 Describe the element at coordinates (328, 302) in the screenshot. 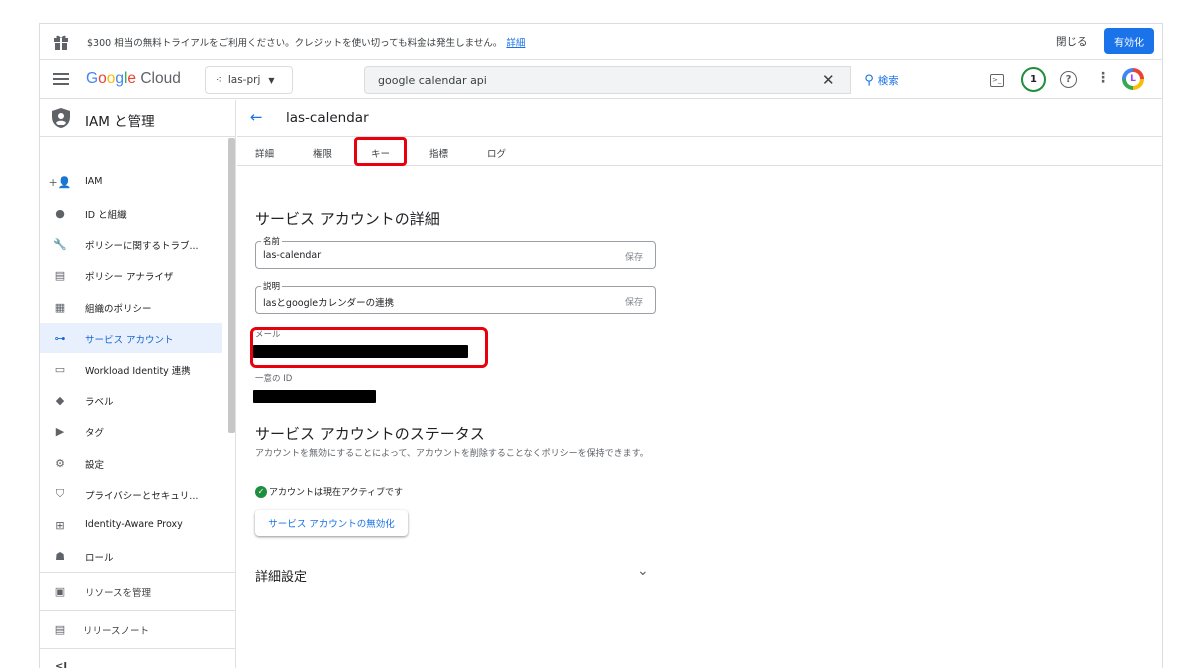

I see `description-field-value: lasとgoogleカレンダーの連携` at that location.